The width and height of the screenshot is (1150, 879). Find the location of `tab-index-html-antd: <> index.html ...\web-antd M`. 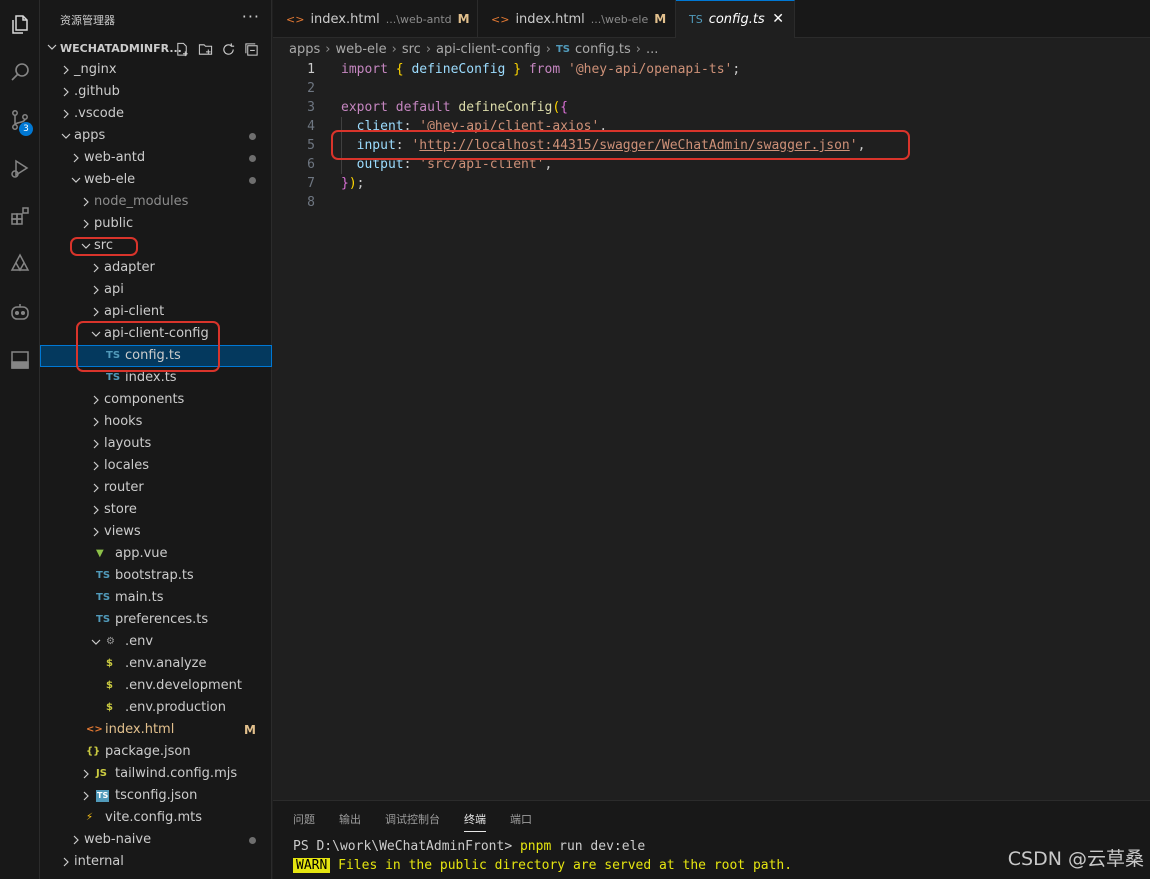

tab-index-html-antd: <> index.html ...\web-antd M is located at coordinates (375, 19).